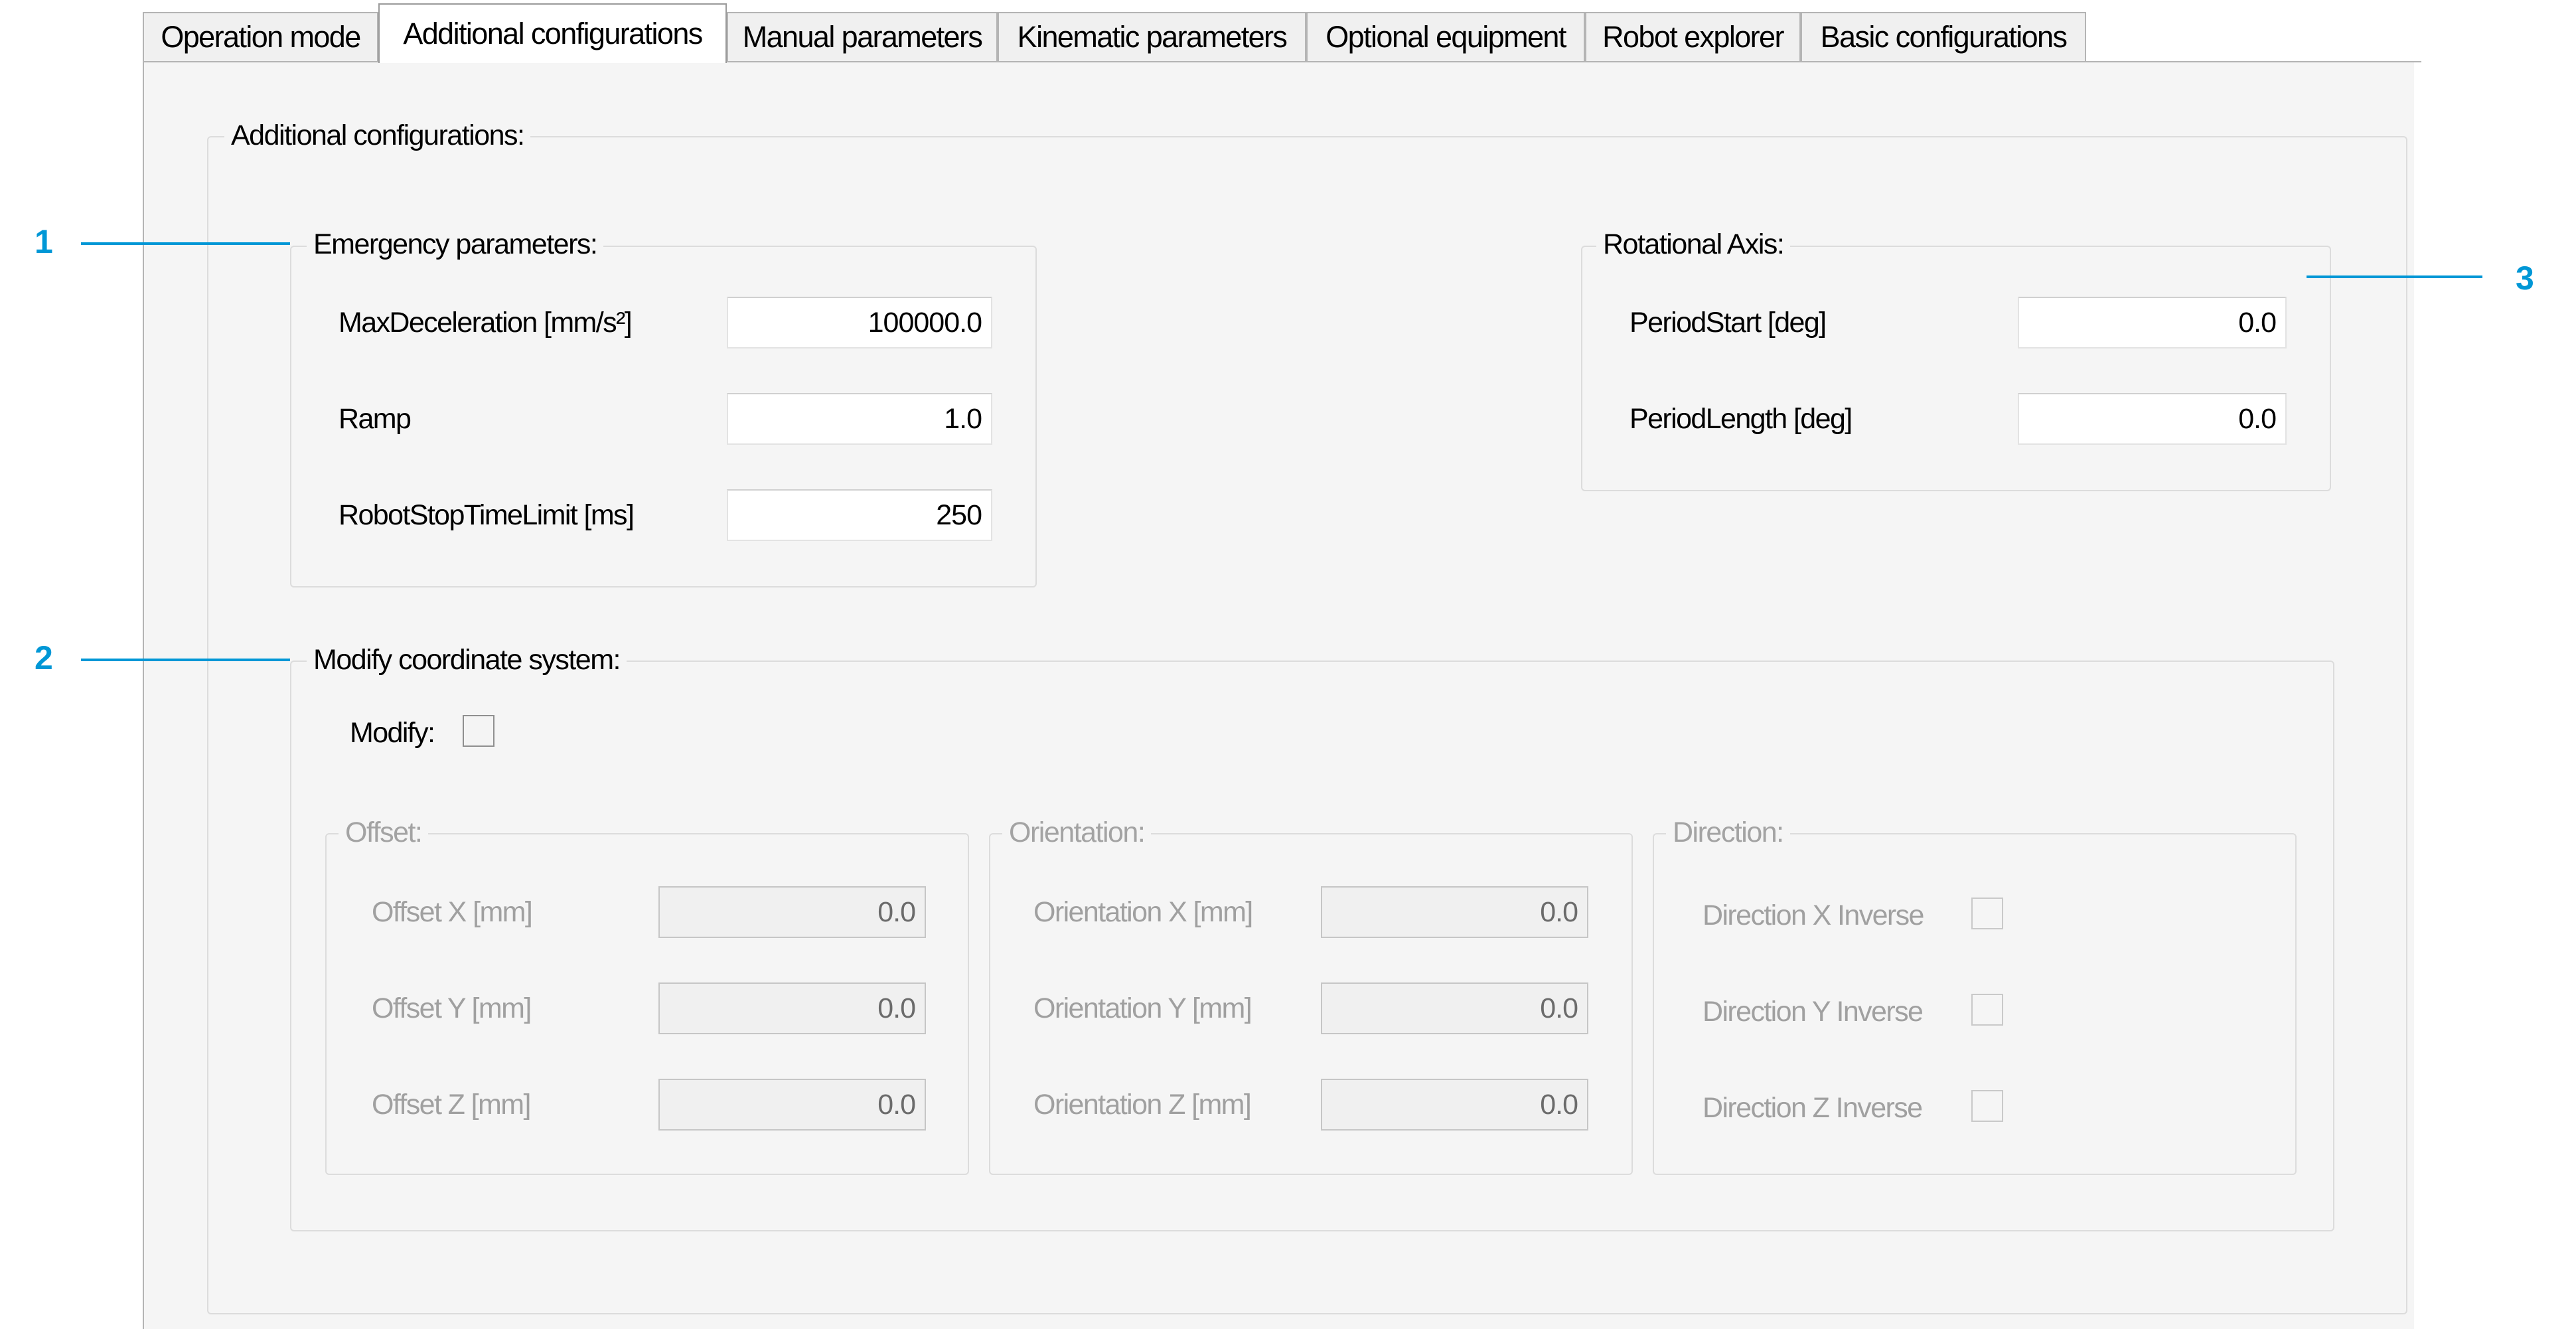 Image resolution: width=2576 pixels, height=1329 pixels. Describe the element at coordinates (392, 733) in the screenshot. I see `modify-checkbox-label: Modify:` at that location.